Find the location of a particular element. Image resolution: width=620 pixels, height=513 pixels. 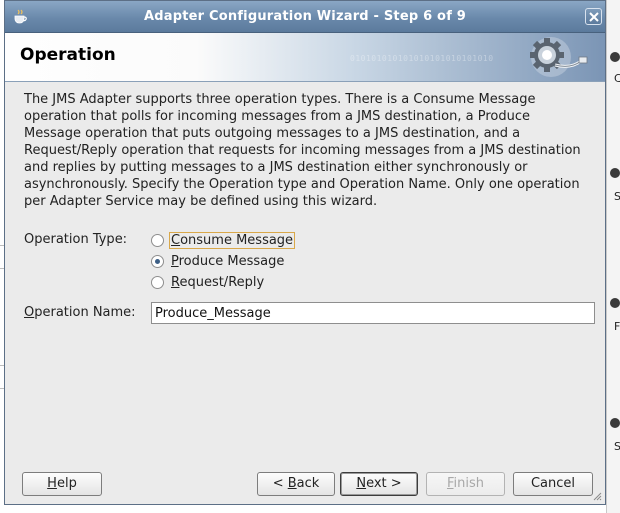

close-button is located at coordinates (593, 16).